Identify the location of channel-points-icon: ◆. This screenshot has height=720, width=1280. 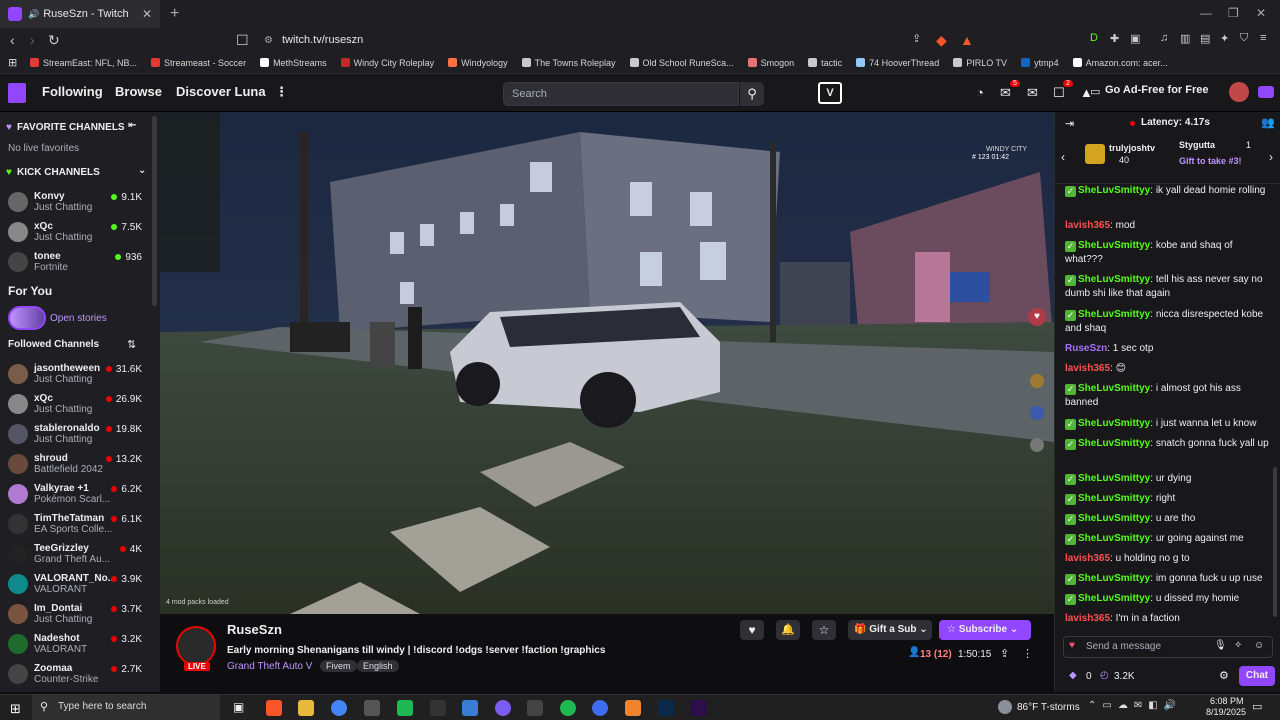
(1073, 675).